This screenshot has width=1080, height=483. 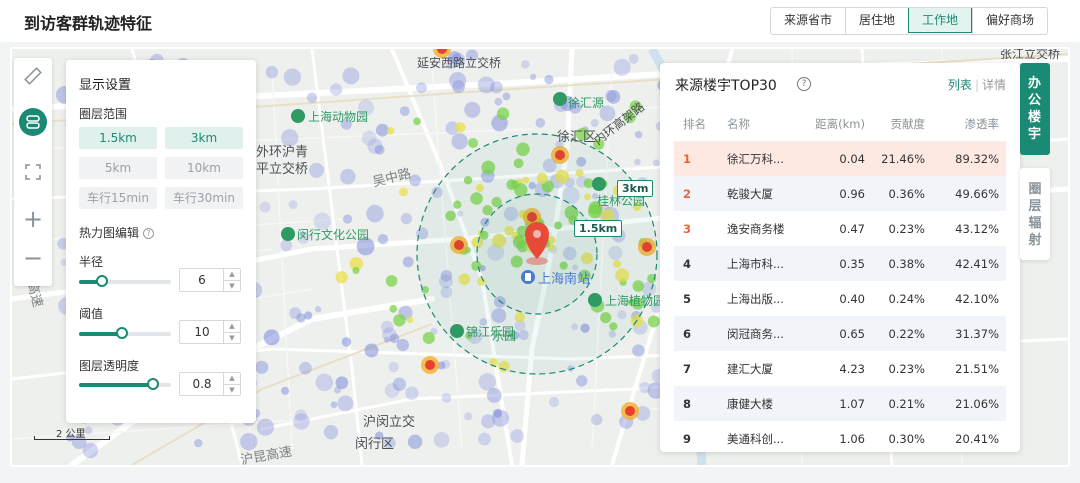 What do you see at coordinates (210, 384) in the screenshot?
I see `opacity-input: 0.8 ▲ ▼` at bounding box center [210, 384].